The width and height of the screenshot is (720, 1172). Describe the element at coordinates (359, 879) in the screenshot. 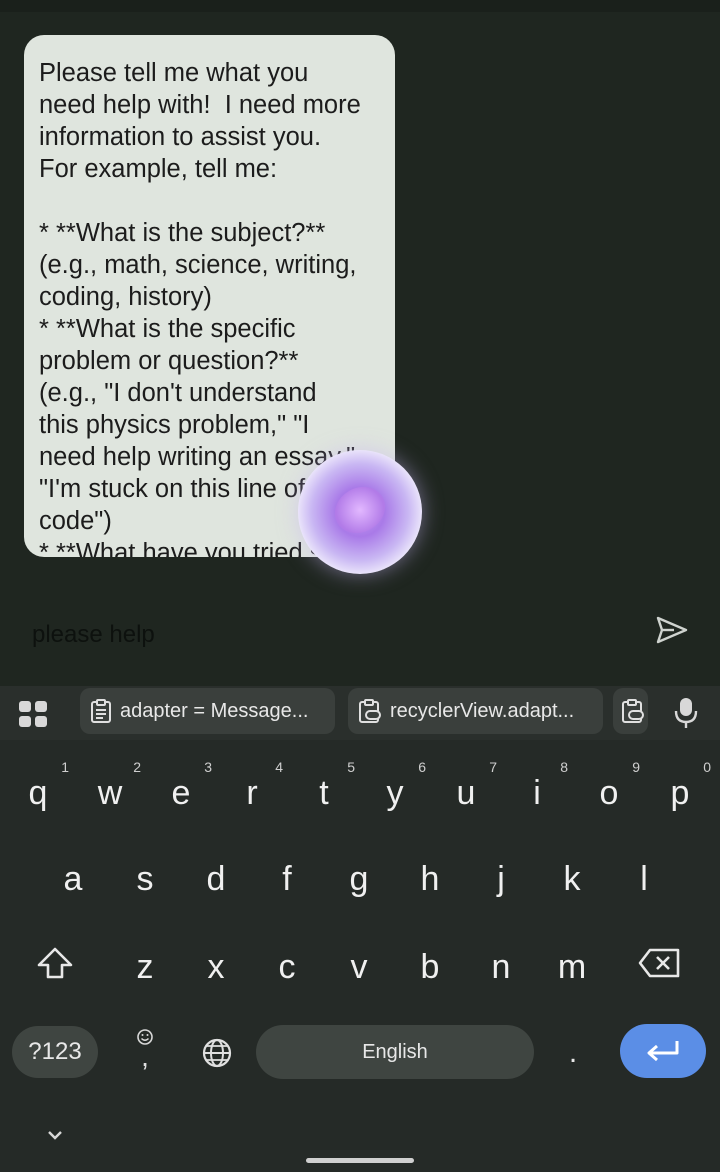

I see `key-g: g` at that location.